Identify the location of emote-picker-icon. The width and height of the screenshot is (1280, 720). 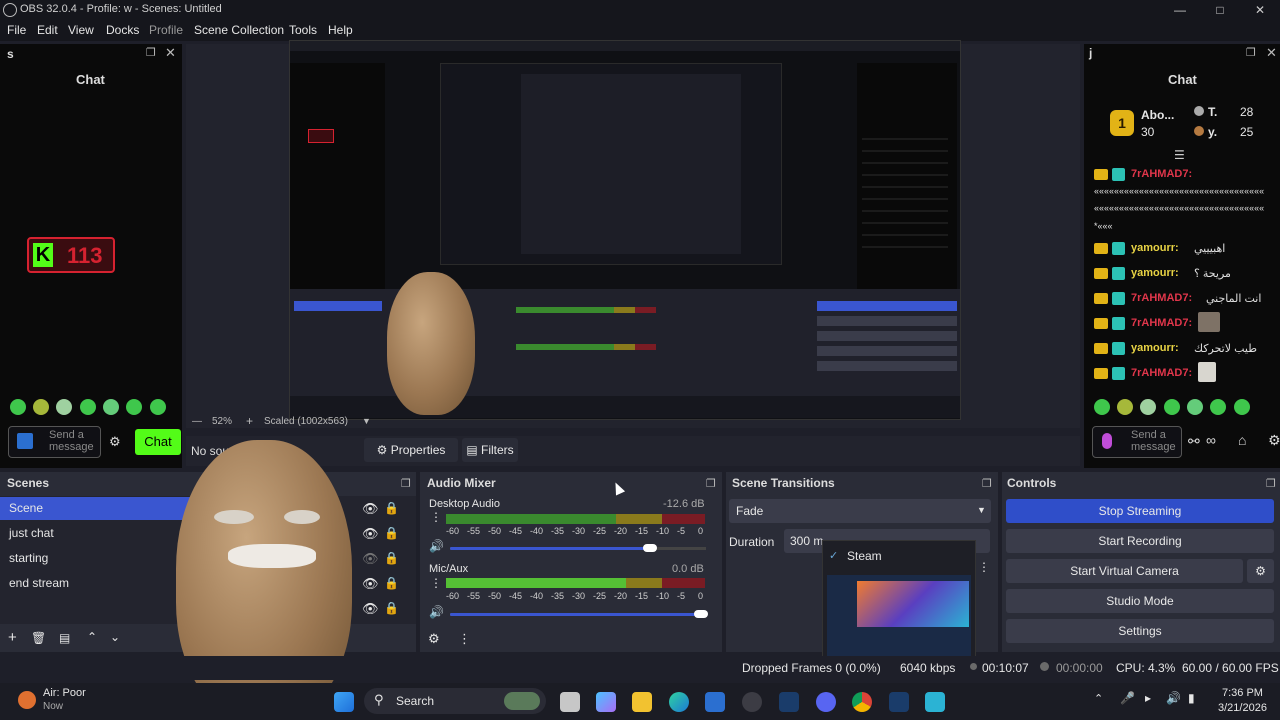
(25, 441).